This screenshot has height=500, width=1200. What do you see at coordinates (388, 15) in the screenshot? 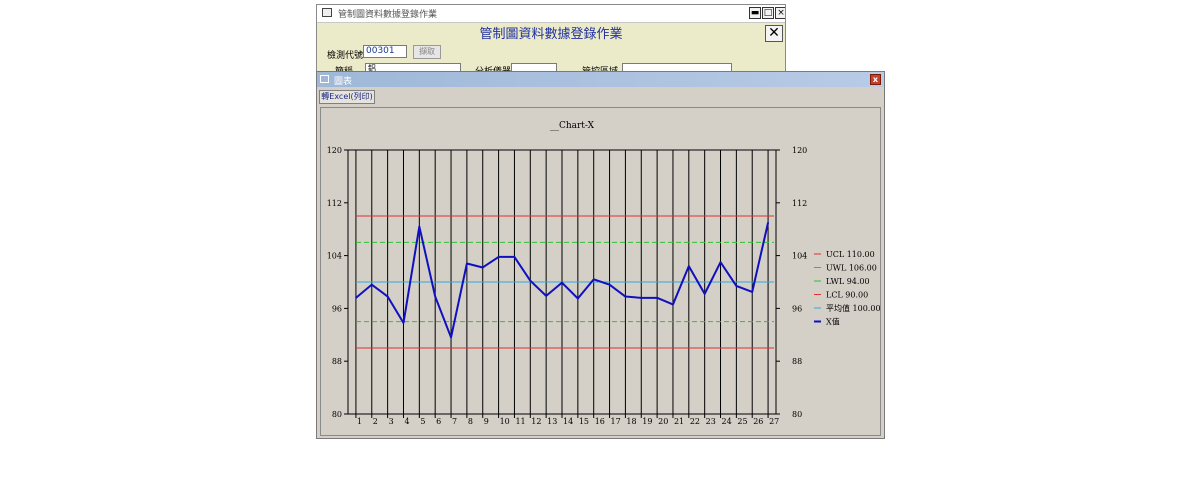
I see `parent-window-title: 管制圖資料數據登錄作業` at bounding box center [388, 15].